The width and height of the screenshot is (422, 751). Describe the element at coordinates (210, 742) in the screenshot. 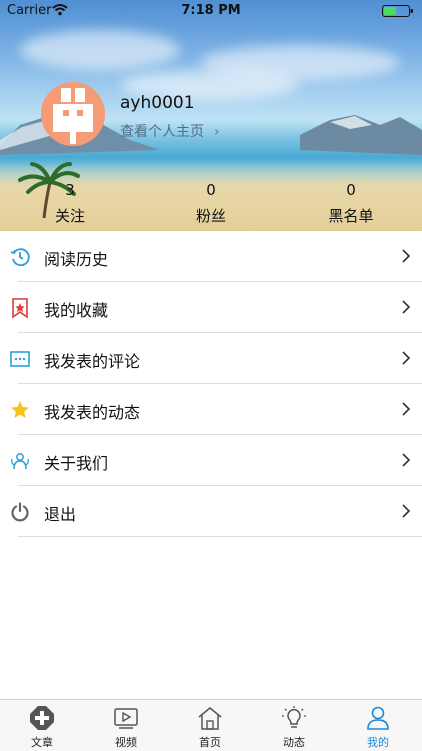

I see `tab-label: 首页` at that location.